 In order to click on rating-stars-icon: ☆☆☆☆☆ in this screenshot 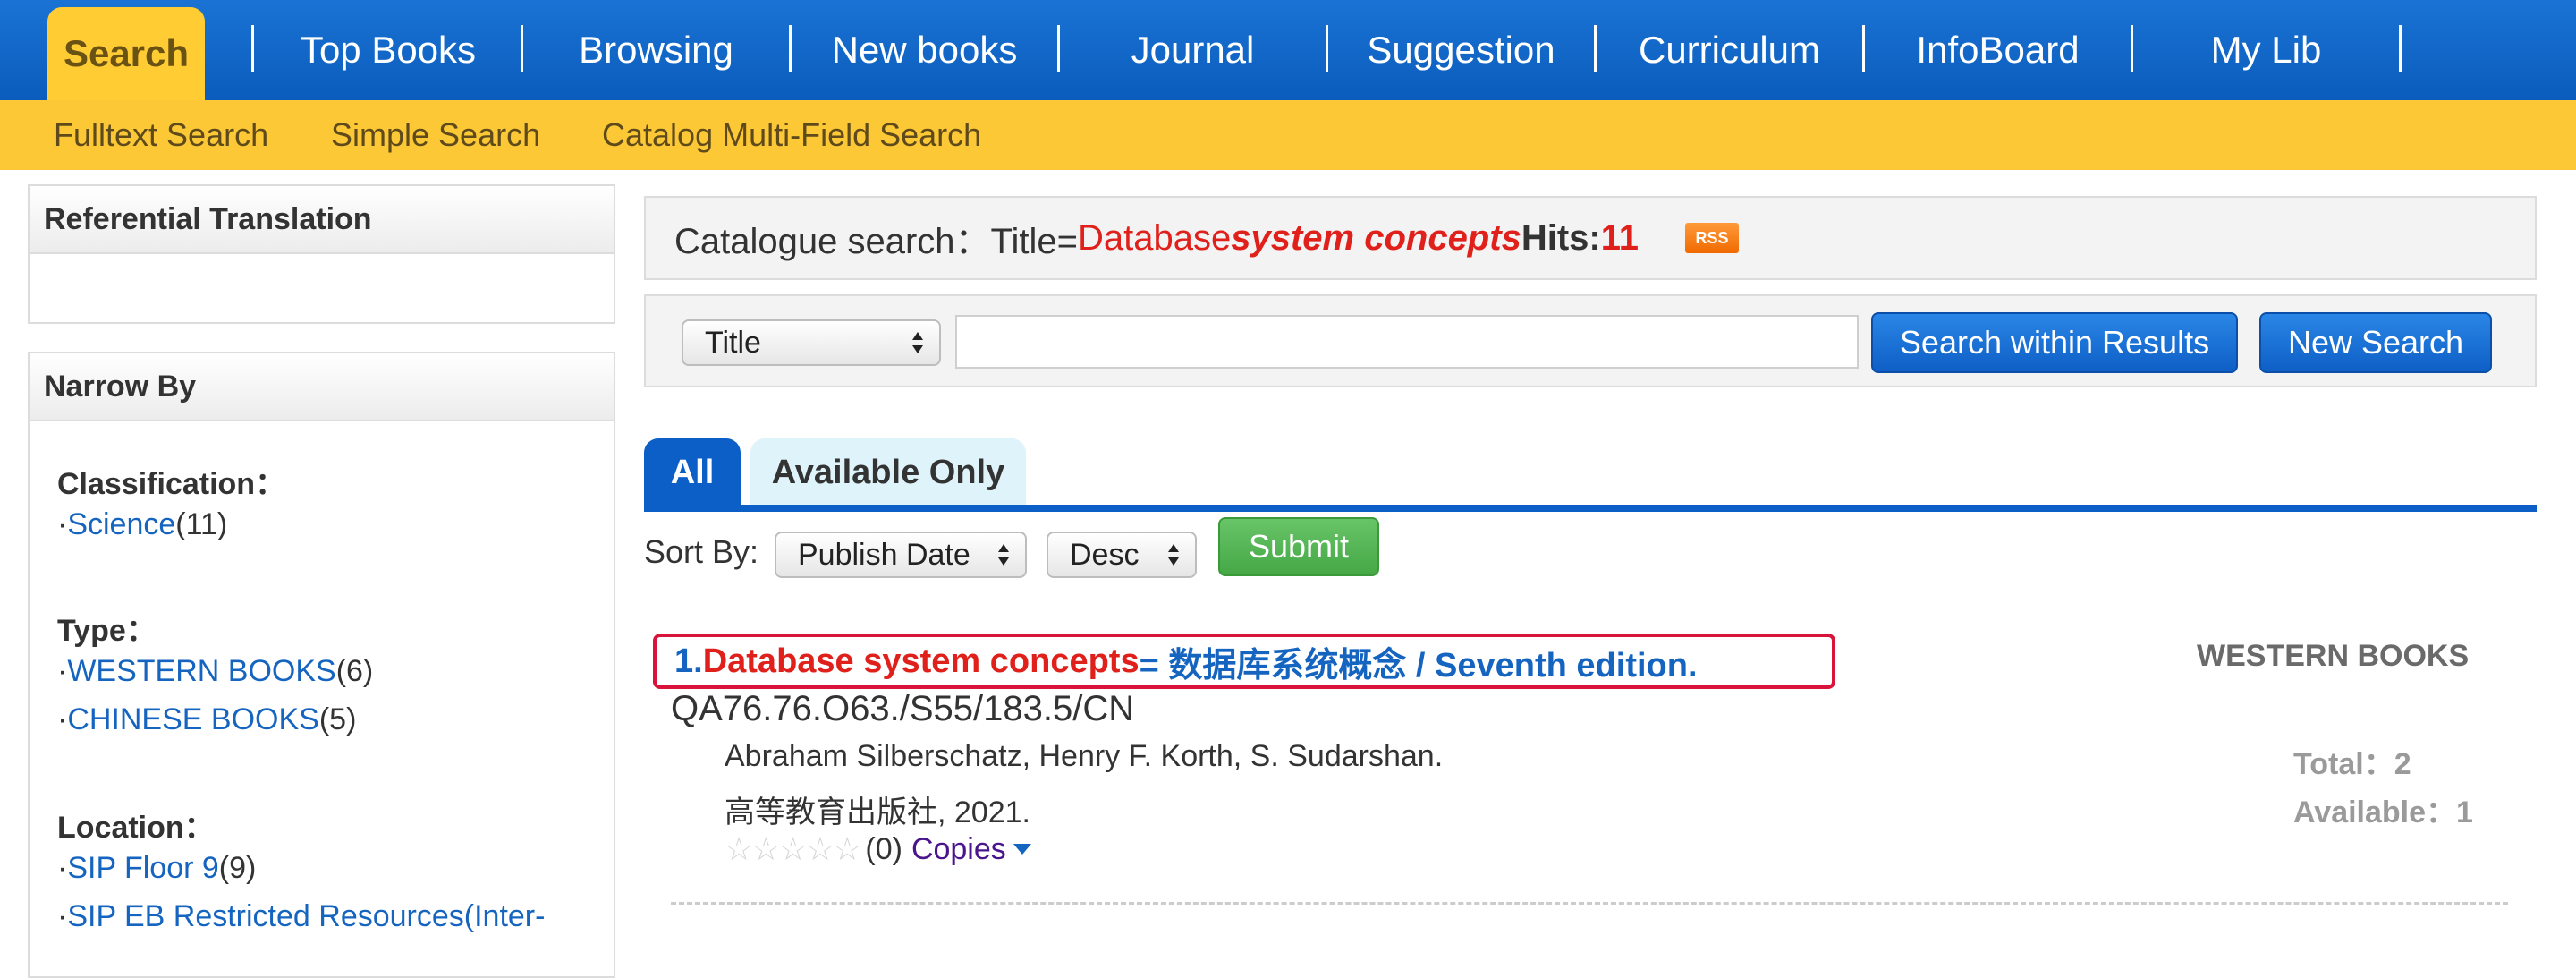, I will do `click(792, 849)`.